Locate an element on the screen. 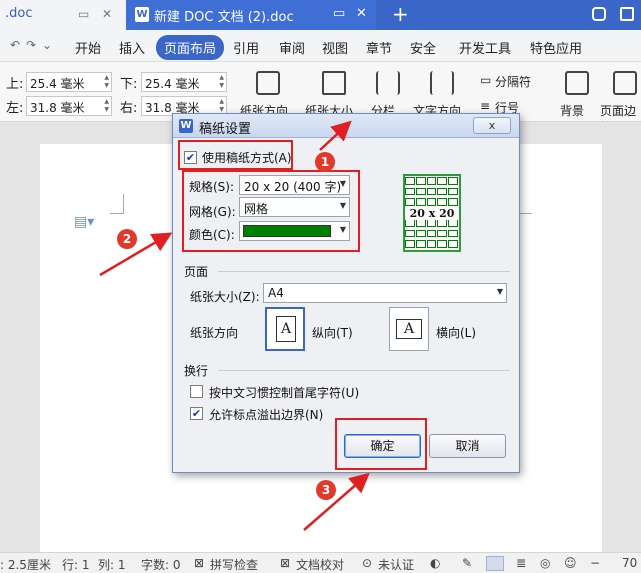 This screenshot has width=641, height=573. status-position: : 2.5厘米 is located at coordinates (25, 565).